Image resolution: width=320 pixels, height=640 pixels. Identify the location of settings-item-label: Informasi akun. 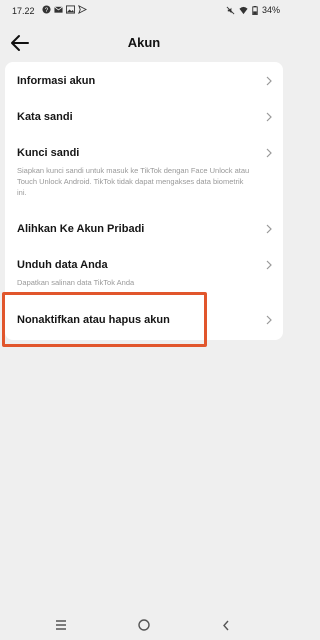
(56, 81).